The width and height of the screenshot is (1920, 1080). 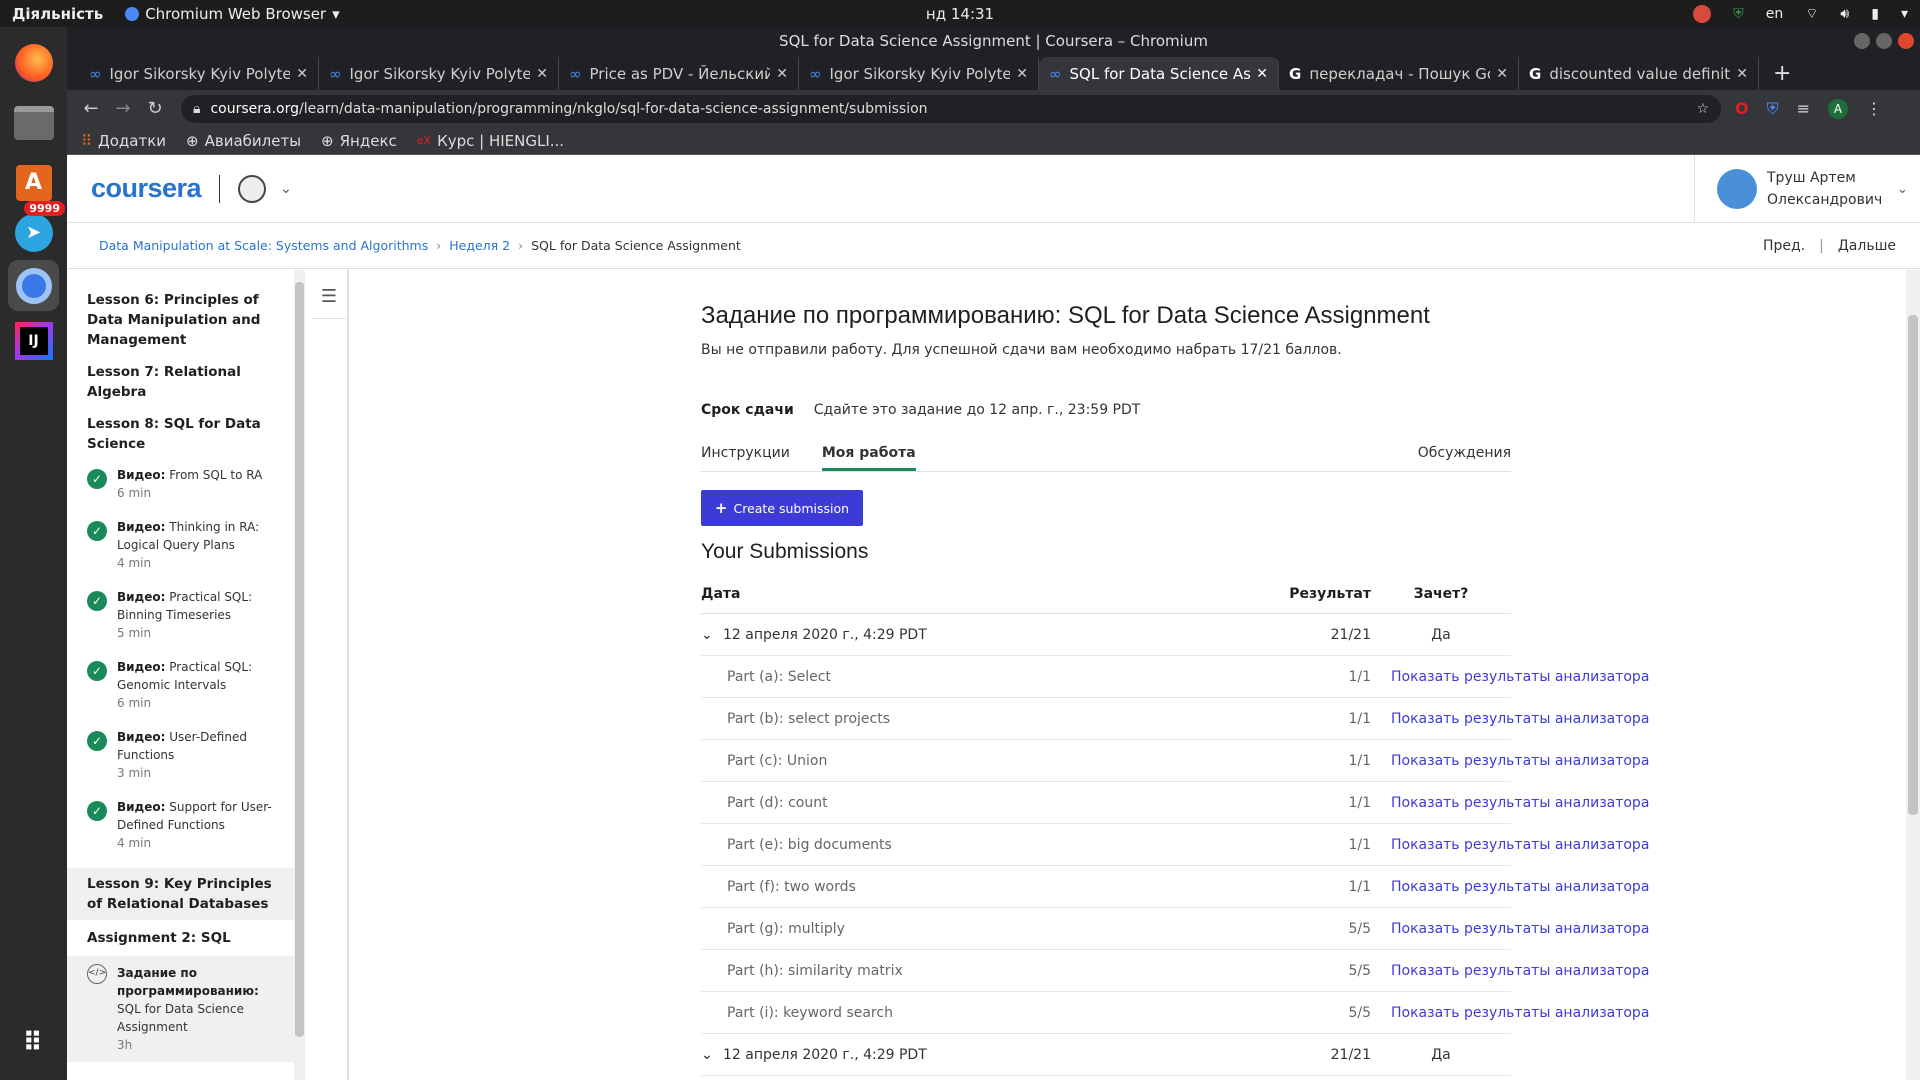 I want to click on volume-icon: 🔊︎, so click(x=1844, y=14).